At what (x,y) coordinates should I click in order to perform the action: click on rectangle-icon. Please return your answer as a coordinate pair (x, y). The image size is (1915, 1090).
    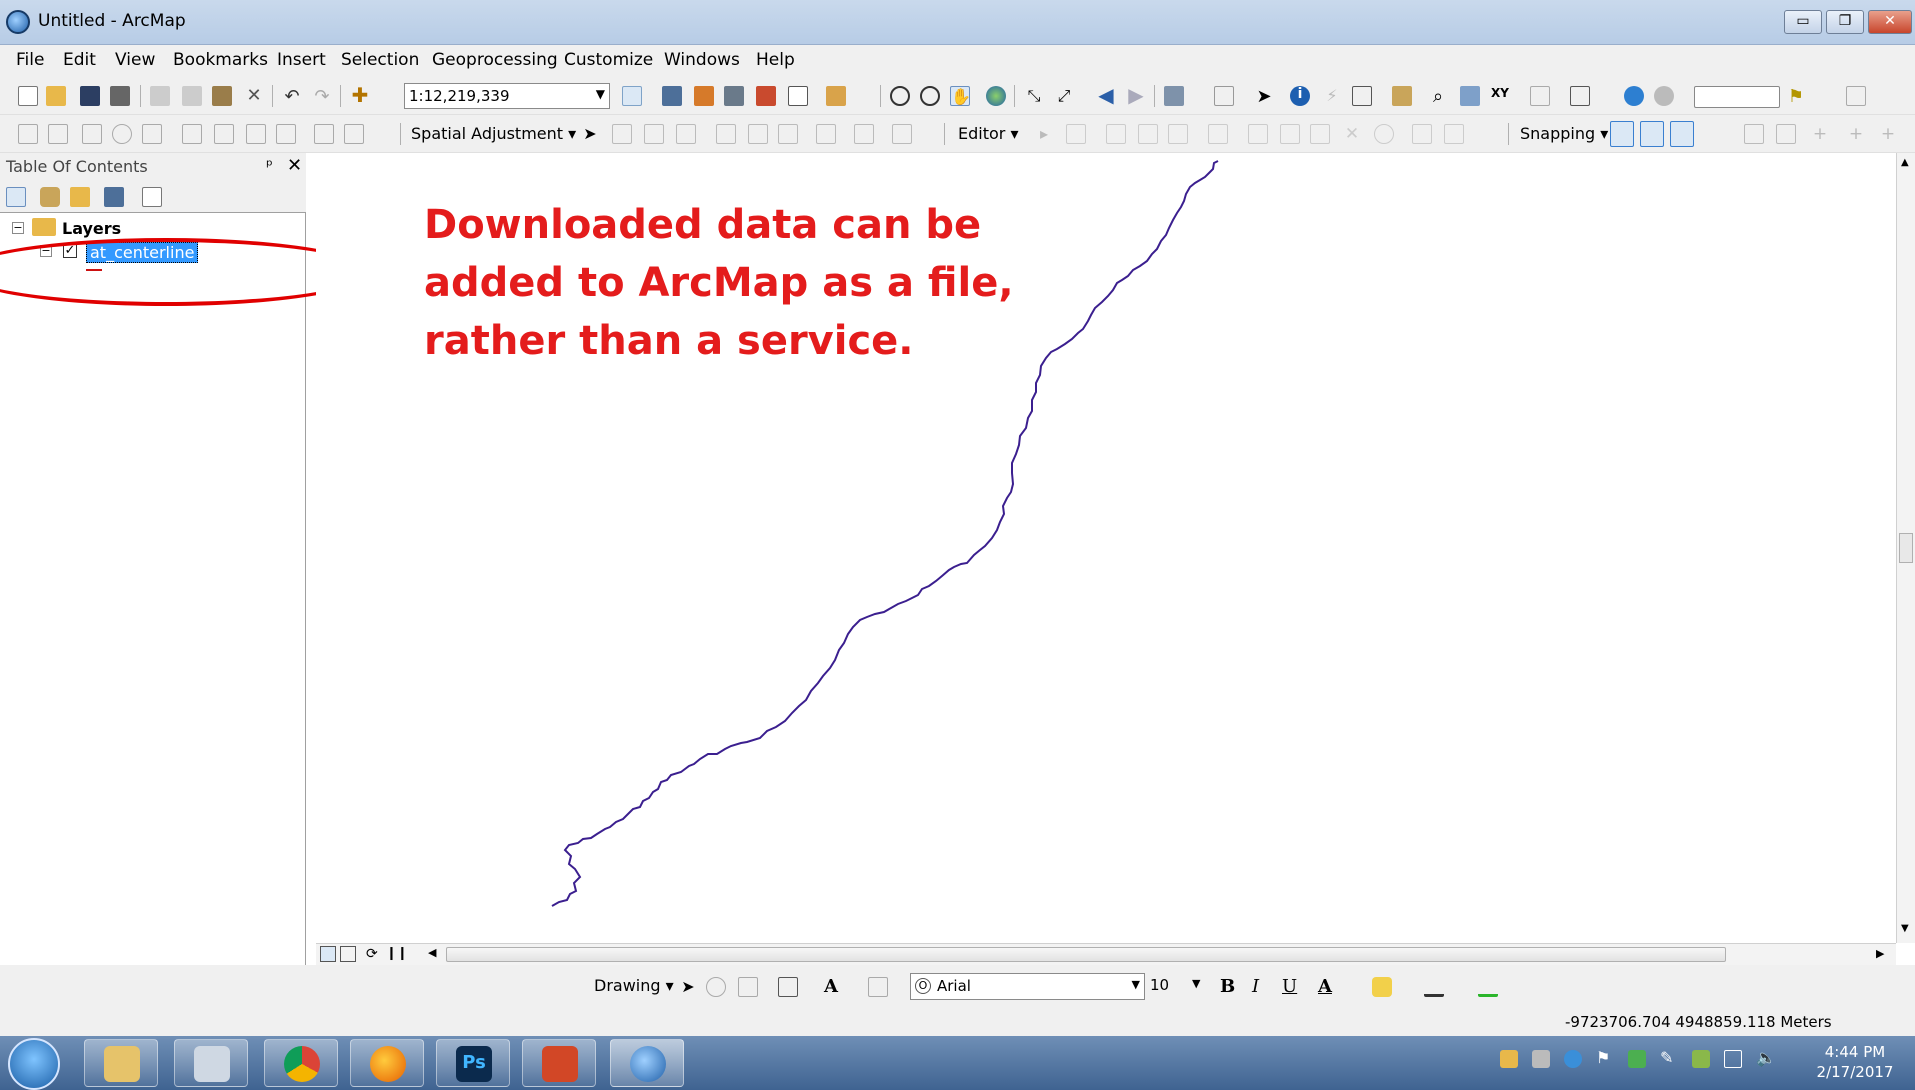
    Looking at the image, I should click on (788, 987).